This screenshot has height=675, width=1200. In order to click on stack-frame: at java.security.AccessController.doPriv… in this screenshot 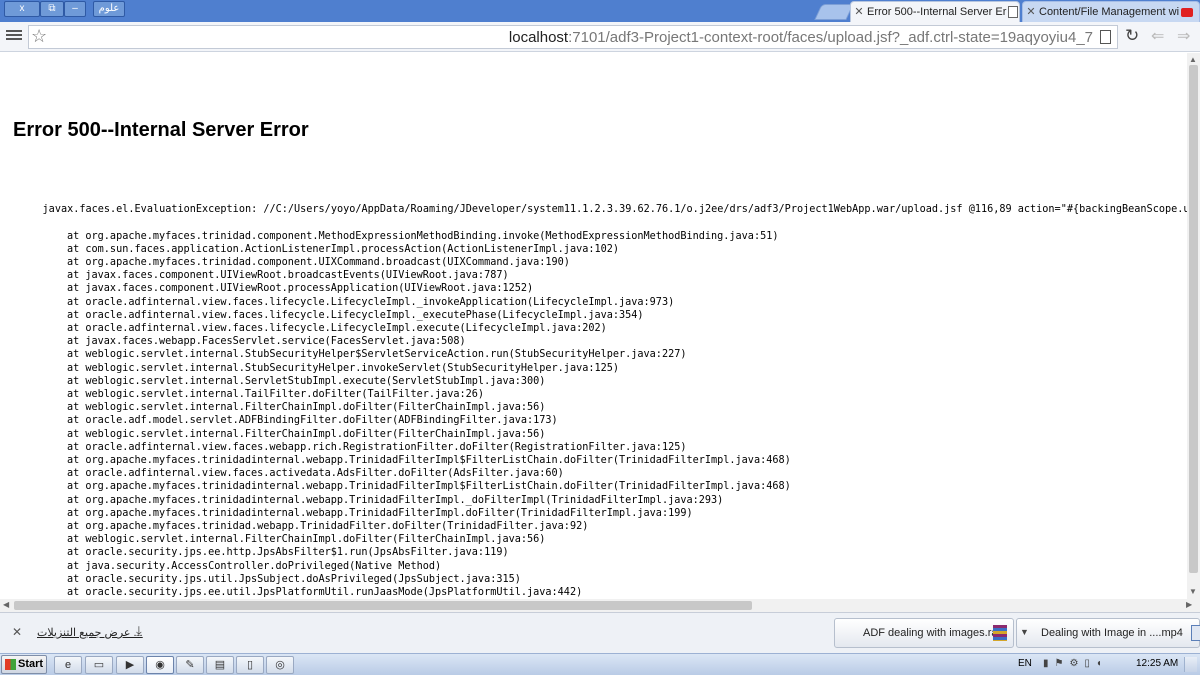, I will do `click(254, 566)`.